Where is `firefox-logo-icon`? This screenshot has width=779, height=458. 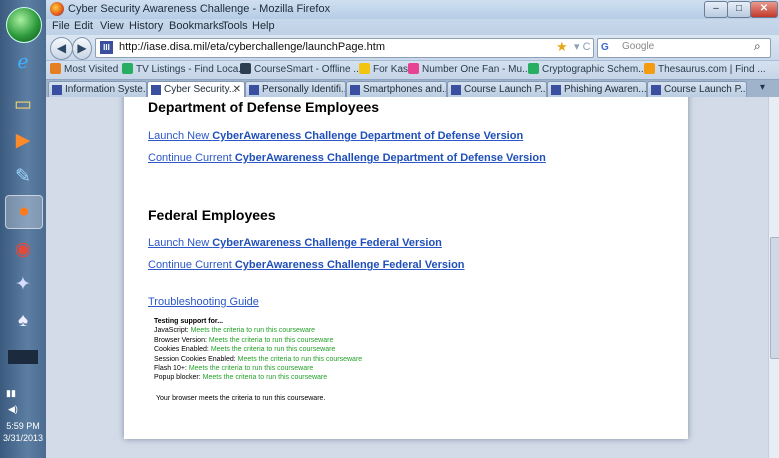 firefox-logo-icon is located at coordinates (57, 9).